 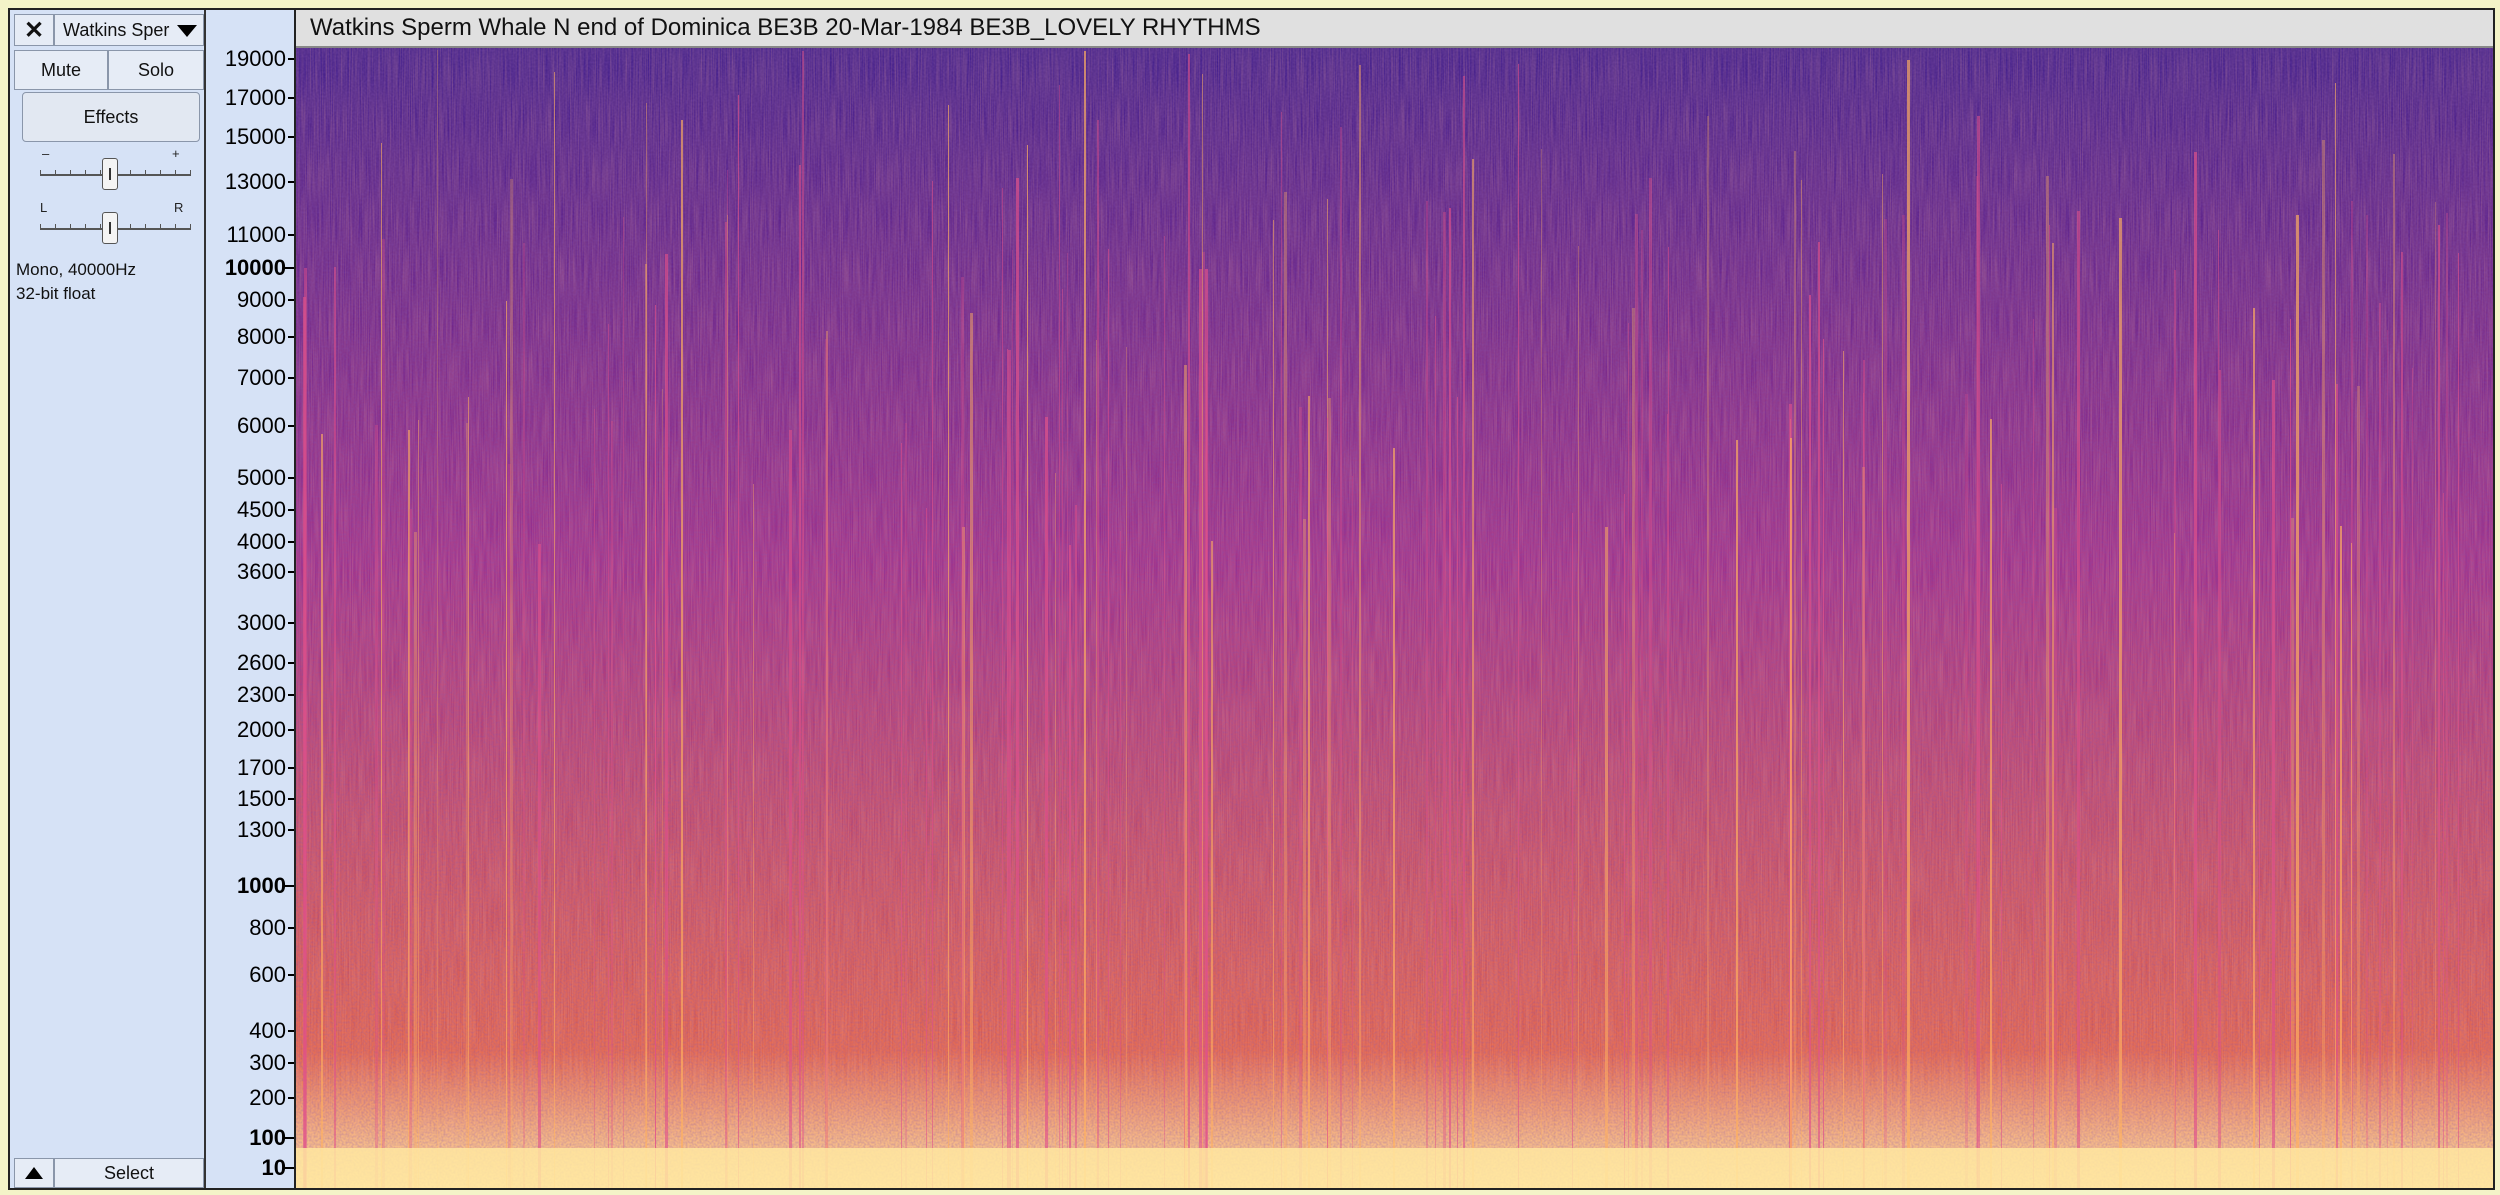 I want to click on frequency-label: 4500, so click(x=261, y=510).